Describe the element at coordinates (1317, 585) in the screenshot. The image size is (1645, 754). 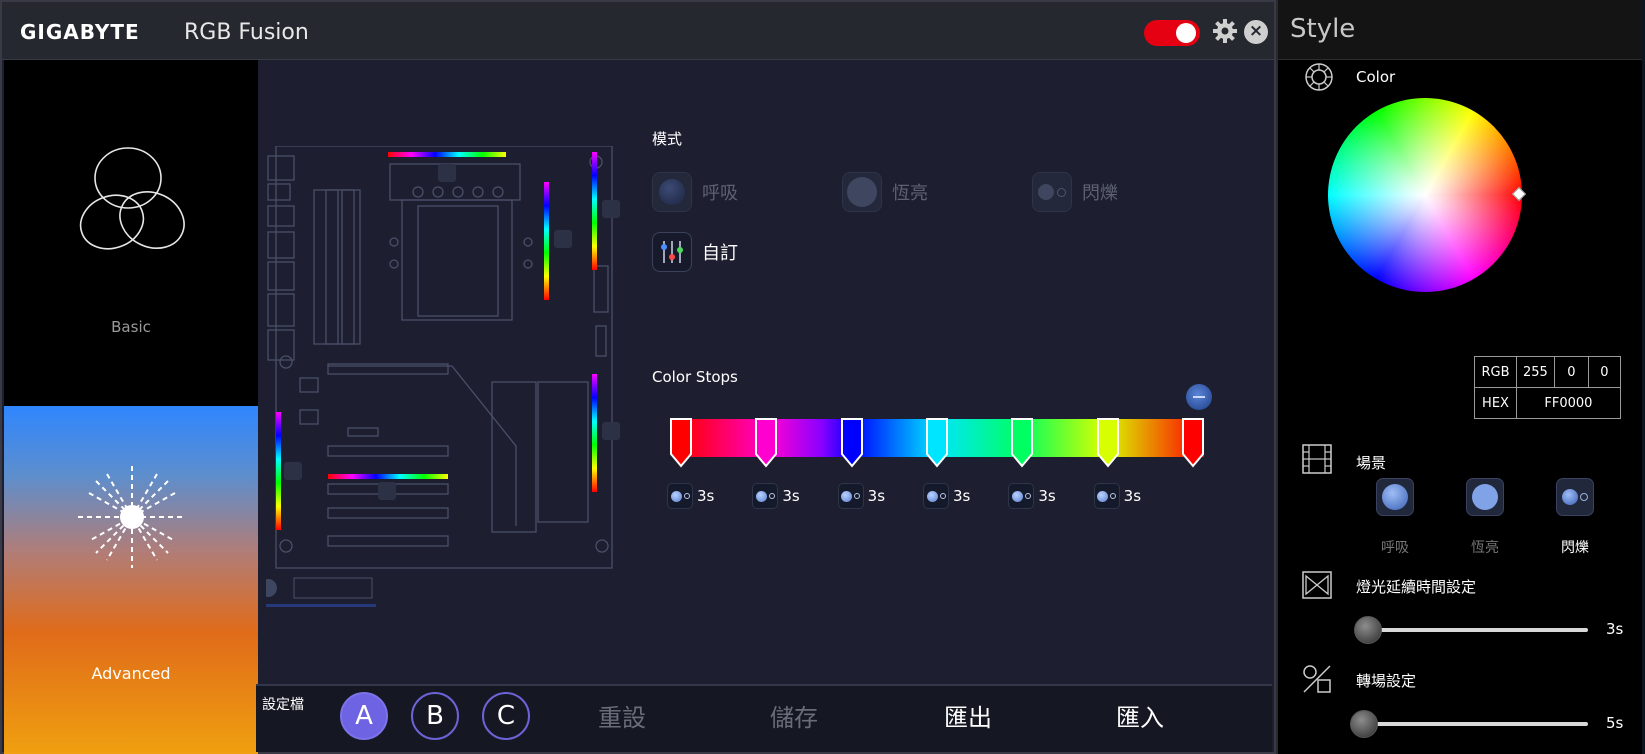
I see `duration-icon` at that location.